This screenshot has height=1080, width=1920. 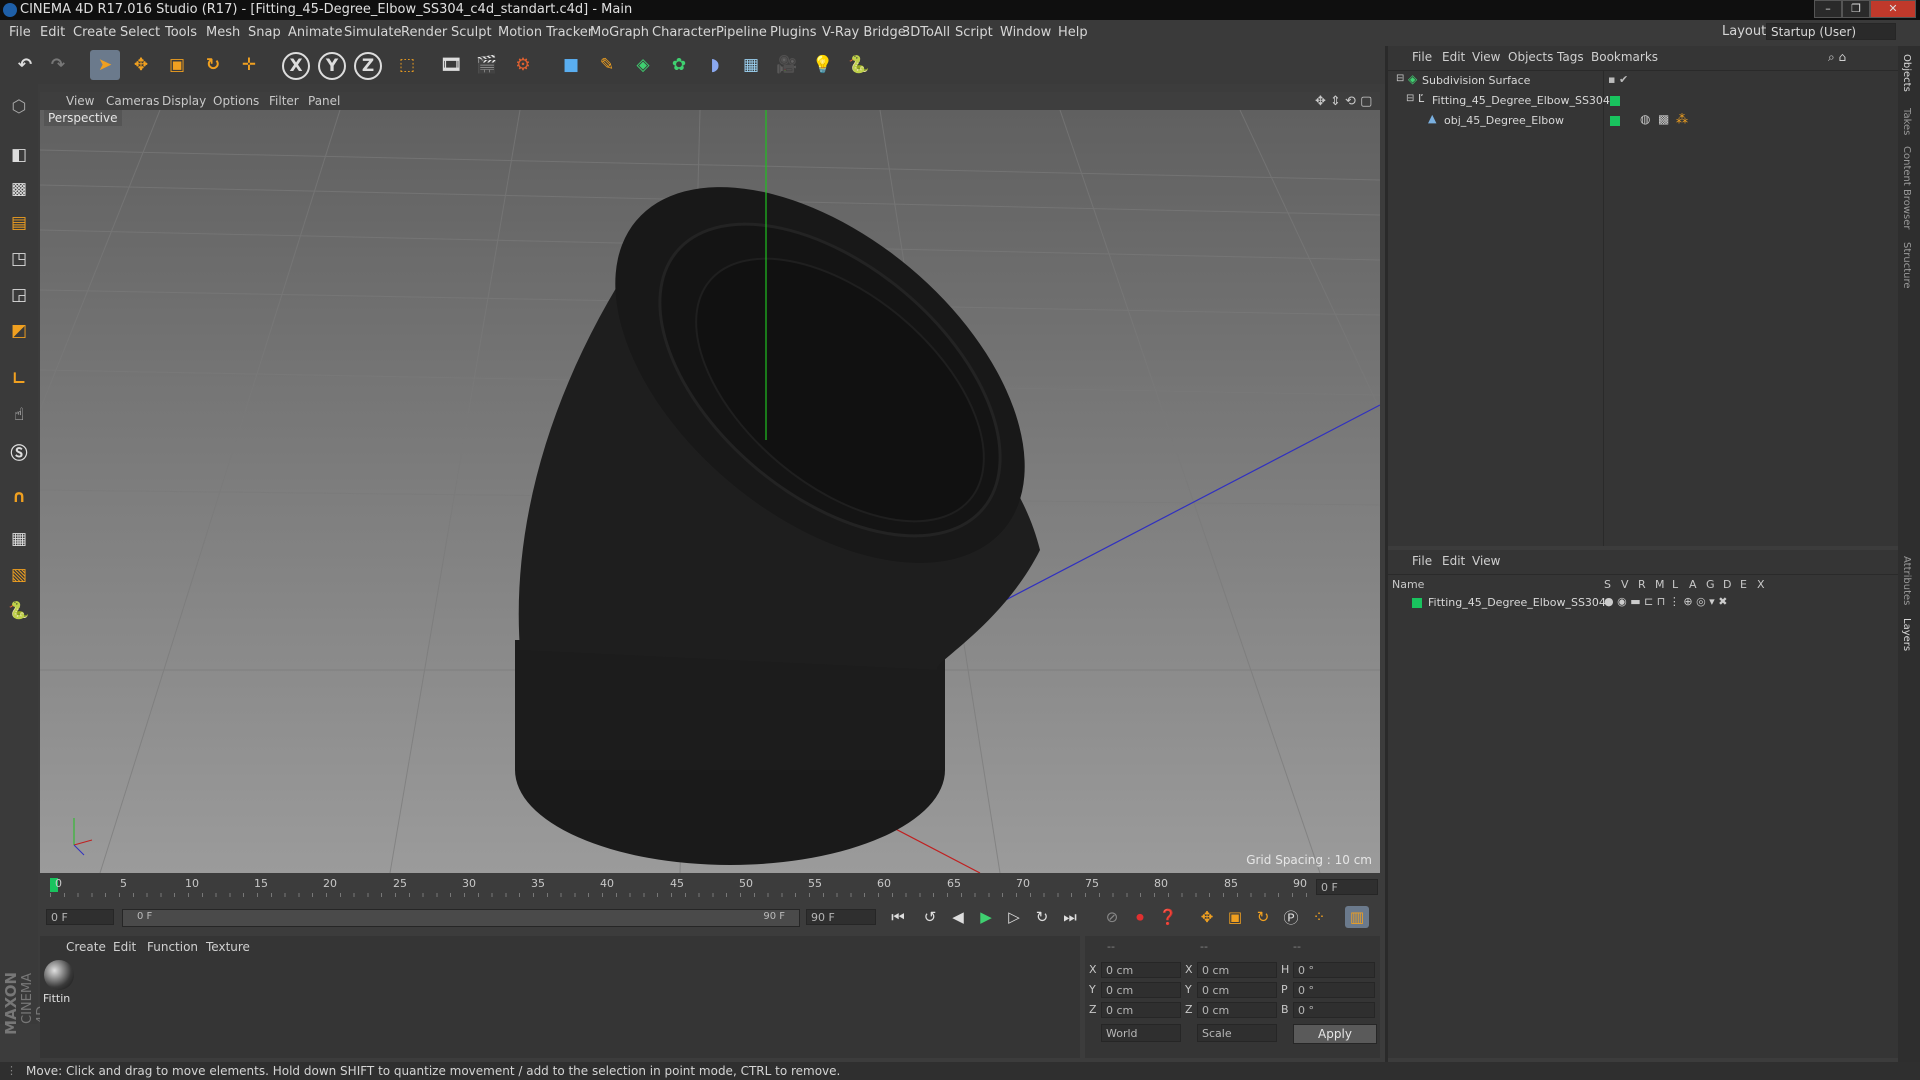 What do you see at coordinates (715, 65) in the screenshot?
I see `deformer-icon: ◗` at bounding box center [715, 65].